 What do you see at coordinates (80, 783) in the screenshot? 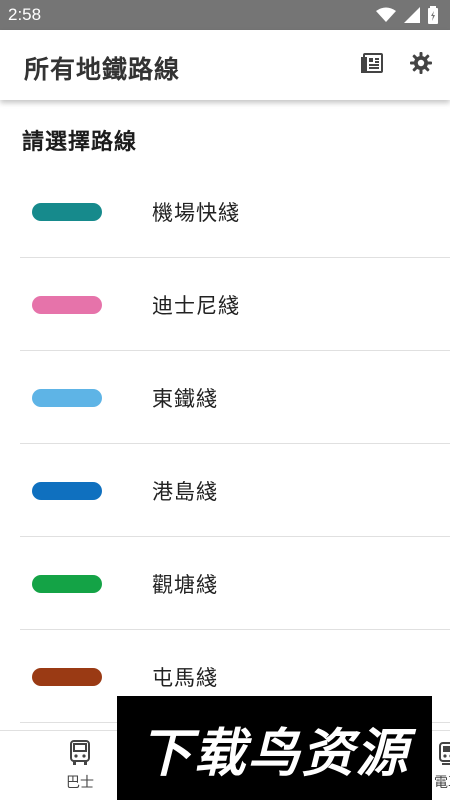
I see `nav-label-bus: 巴士` at bounding box center [80, 783].